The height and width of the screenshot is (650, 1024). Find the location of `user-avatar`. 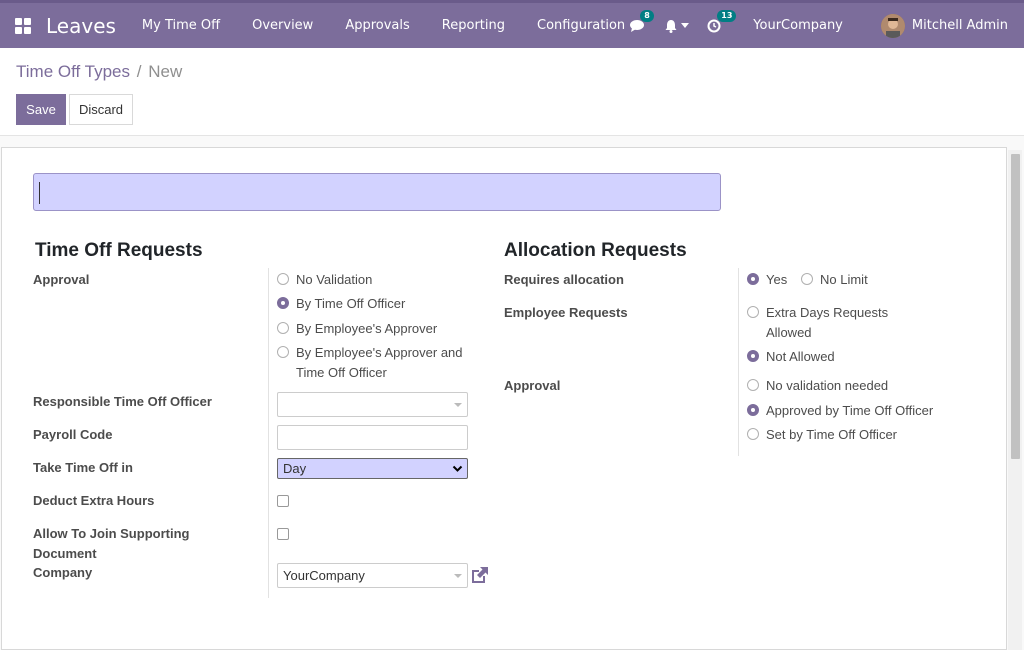

user-avatar is located at coordinates (892, 25).